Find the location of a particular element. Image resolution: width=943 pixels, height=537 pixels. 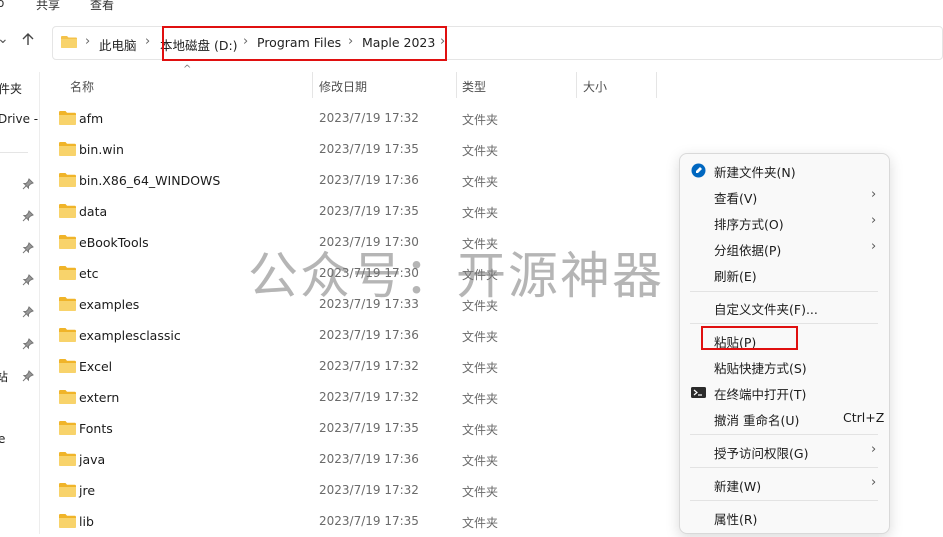

file-row: lib 2023/7/19 17:35 文件夹 is located at coordinates (364, 521).